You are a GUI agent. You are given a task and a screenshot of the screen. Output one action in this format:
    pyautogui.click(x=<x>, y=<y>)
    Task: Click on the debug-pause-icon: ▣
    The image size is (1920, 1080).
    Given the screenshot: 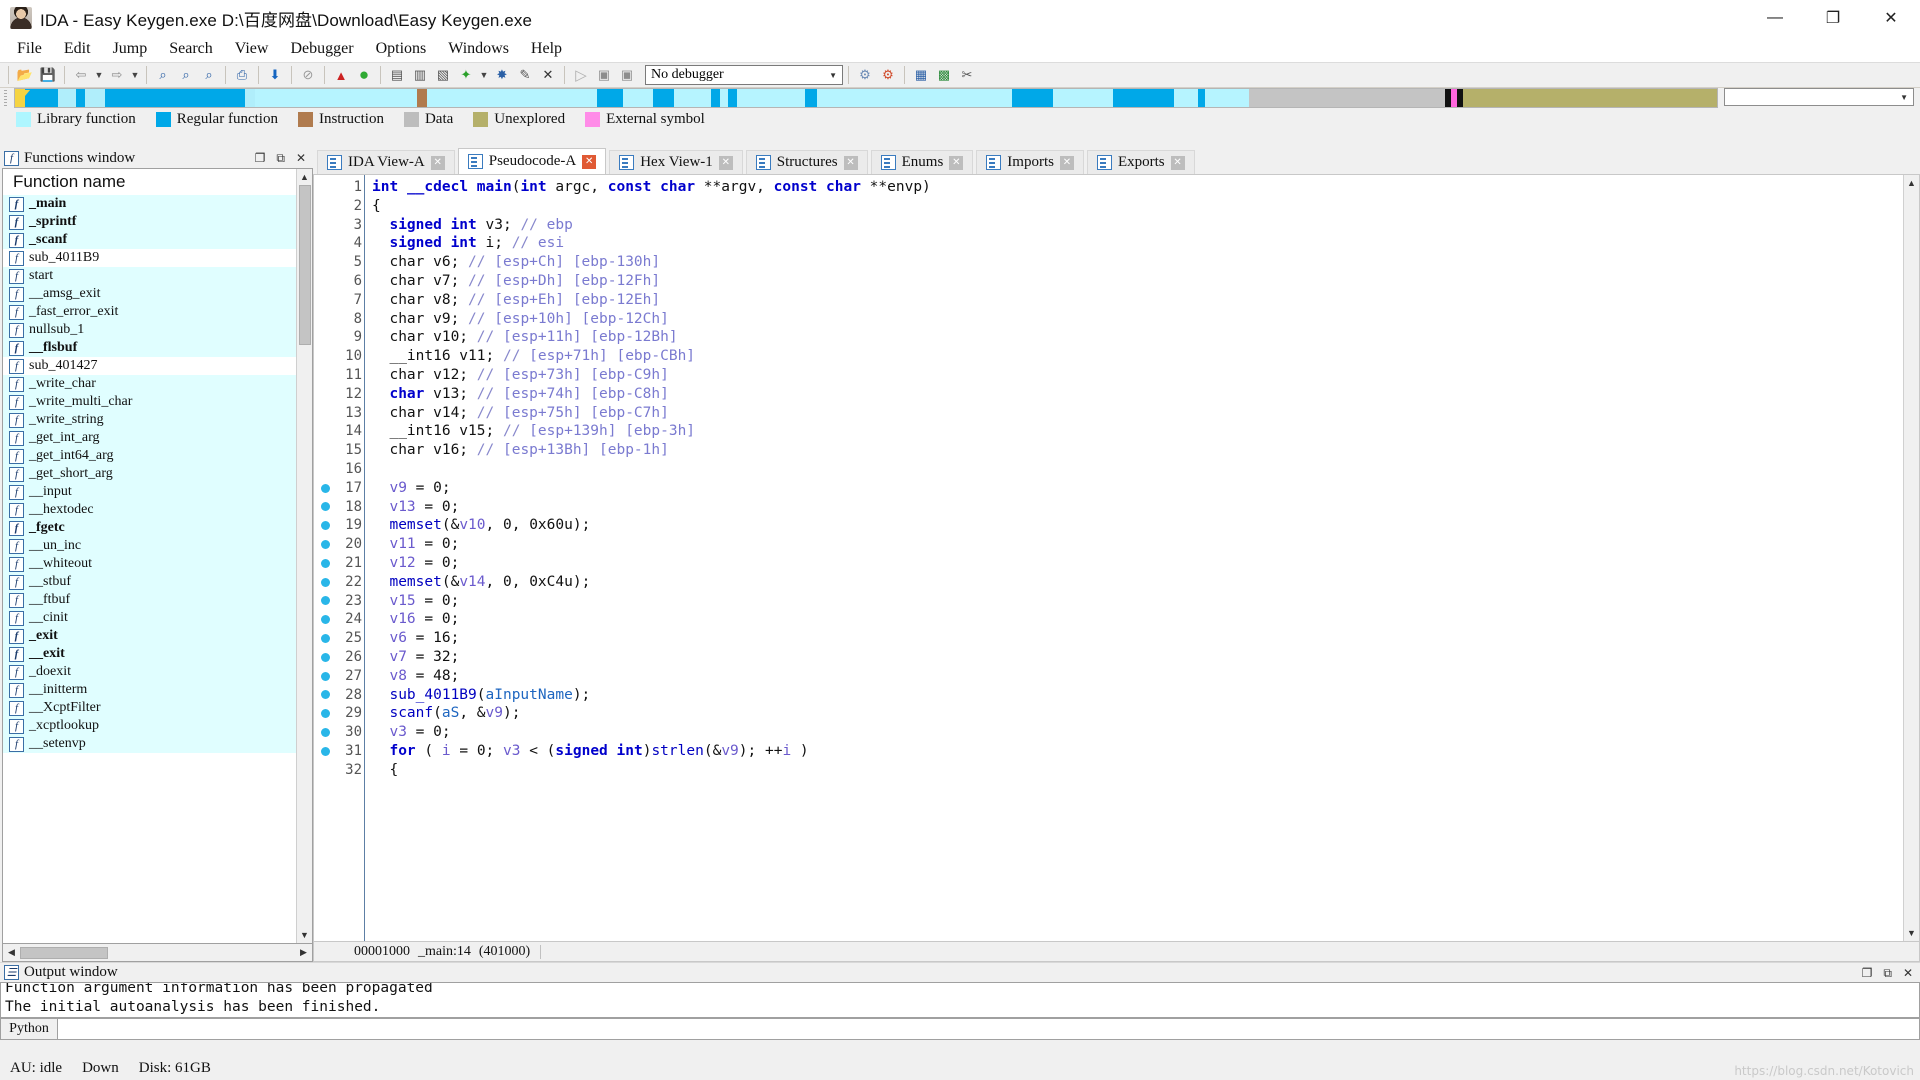 What is the action you would take?
    pyautogui.click(x=604, y=75)
    